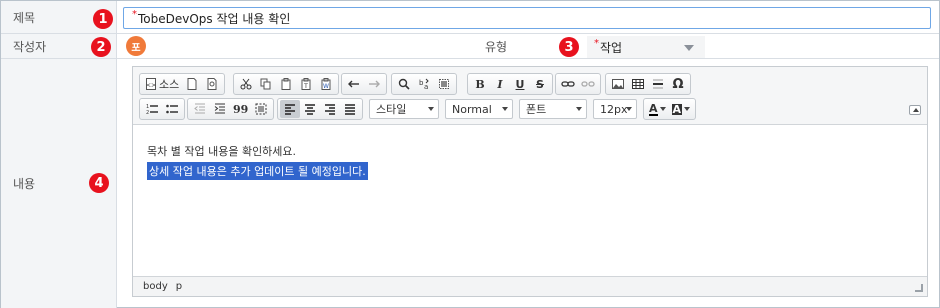  I want to click on path-element-p: p, so click(179, 286).